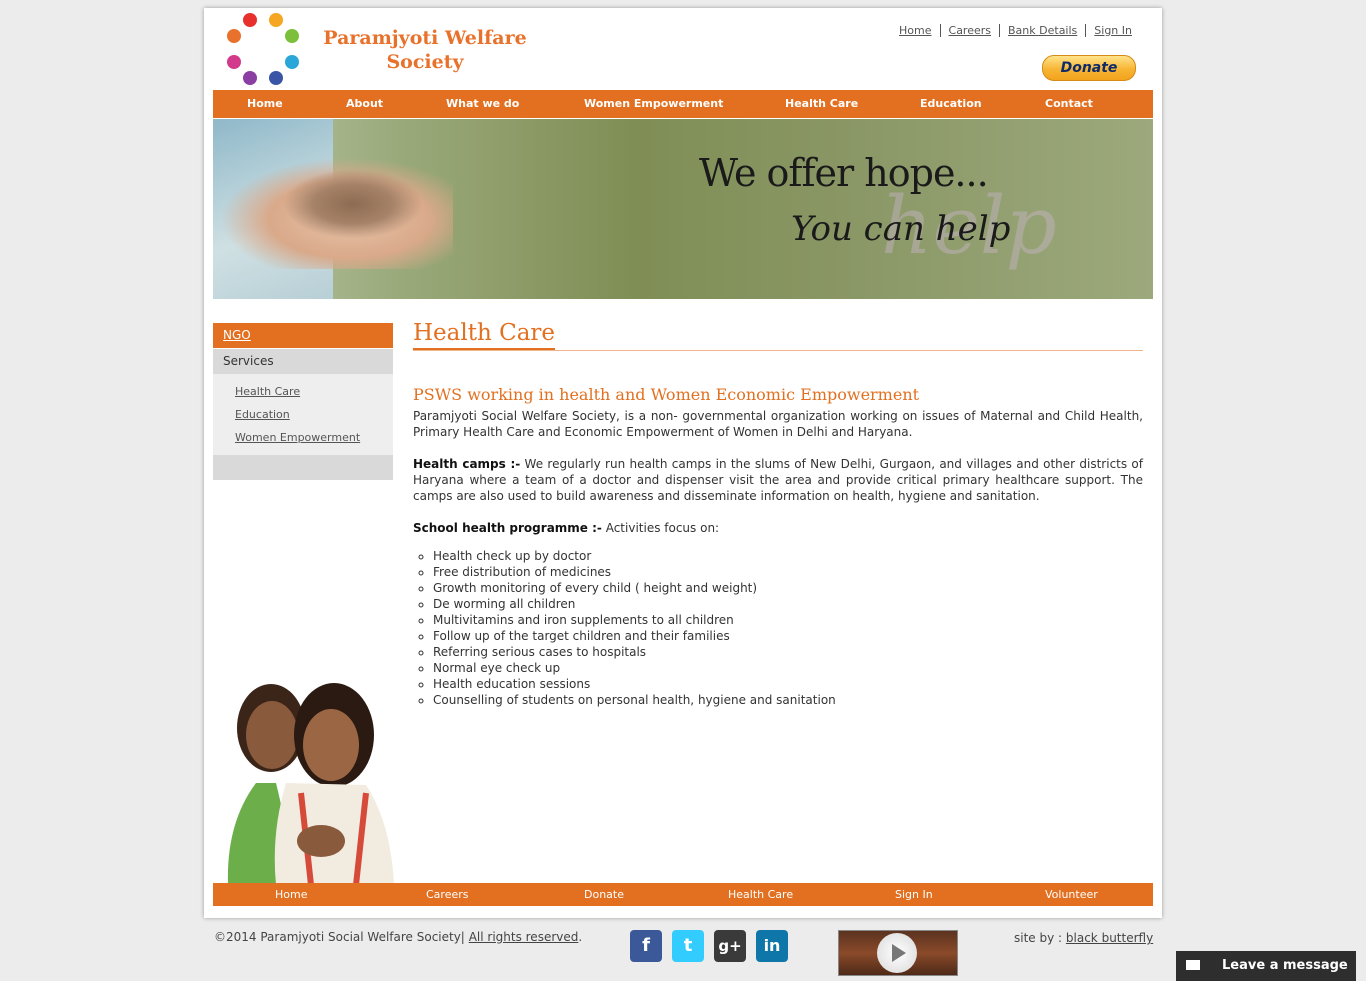 The width and height of the screenshot is (1366, 981). Describe the element at coordinates (688, 946) in the screenshot. I see `twitter-icon: t` at that location.